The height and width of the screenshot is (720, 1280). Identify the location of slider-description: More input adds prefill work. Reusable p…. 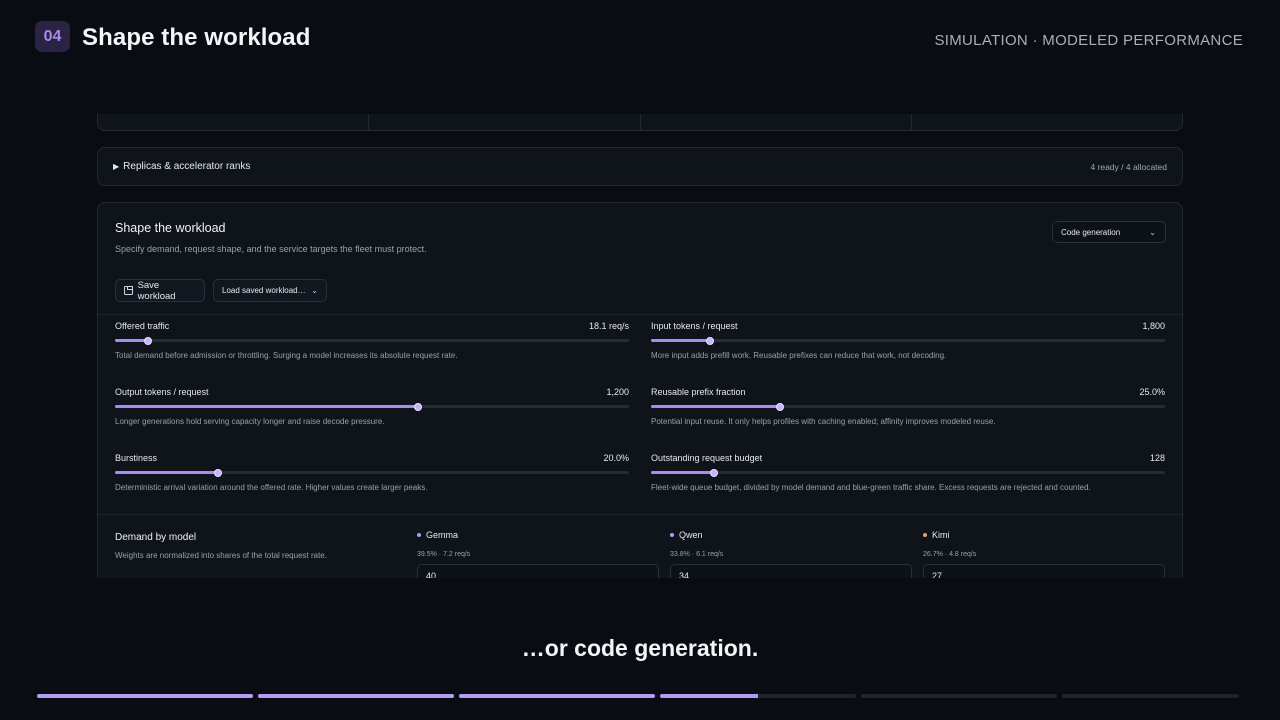
(799, 355).